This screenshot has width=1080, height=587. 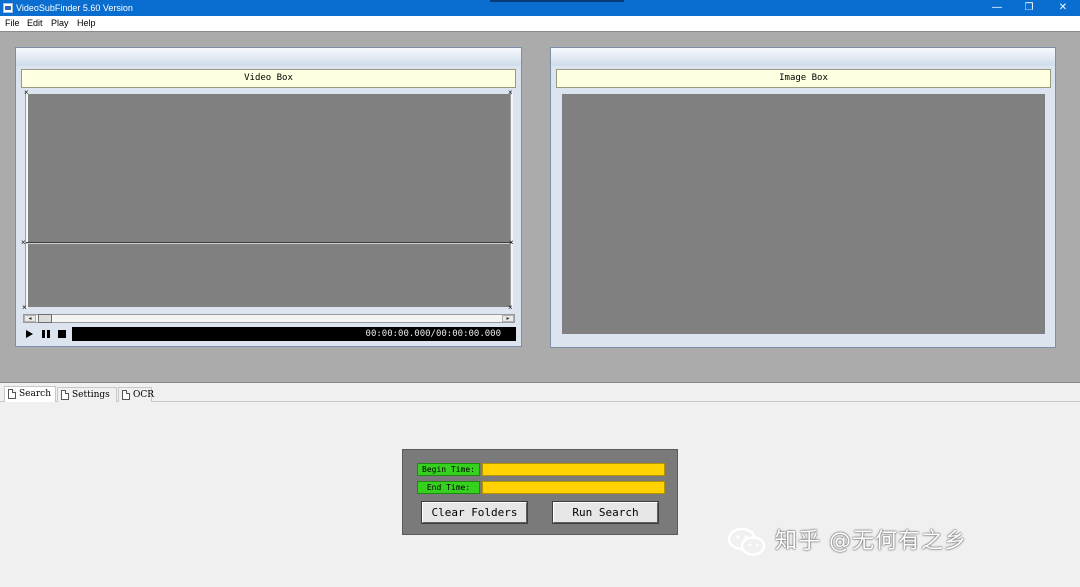 I want to click on wechat-icon, so click(x=746, y=541).